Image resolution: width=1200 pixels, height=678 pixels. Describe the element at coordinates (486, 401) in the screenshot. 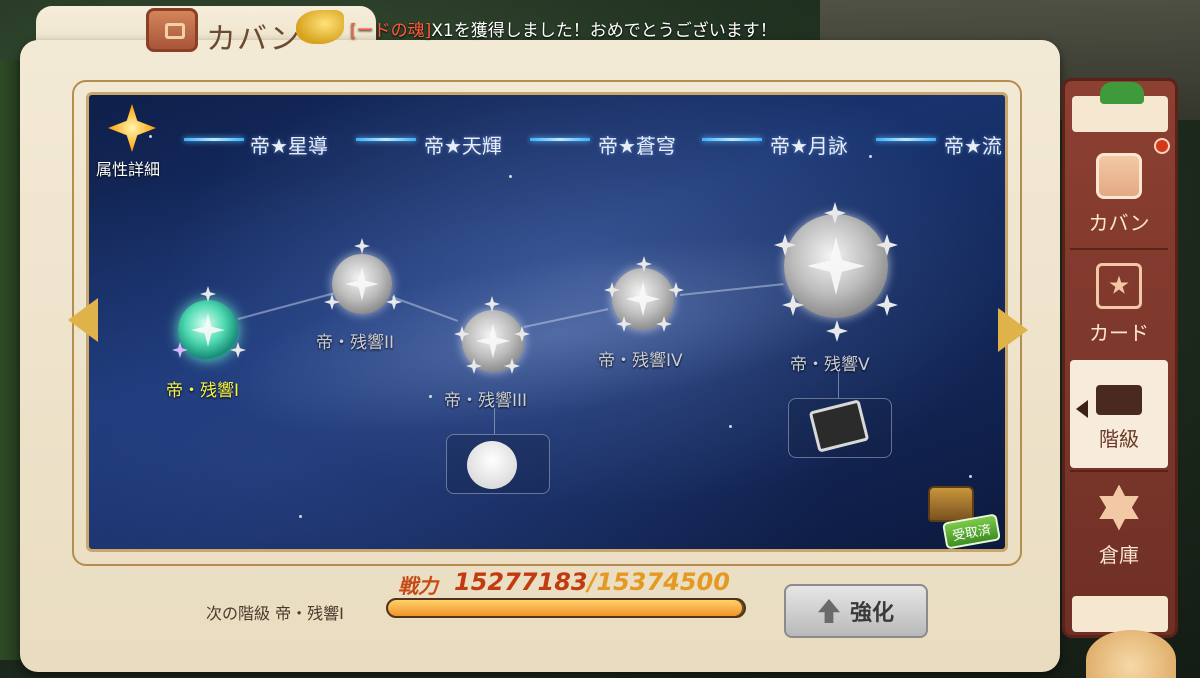

I see `tier-node-label-3: 帝・残響III` at that location.